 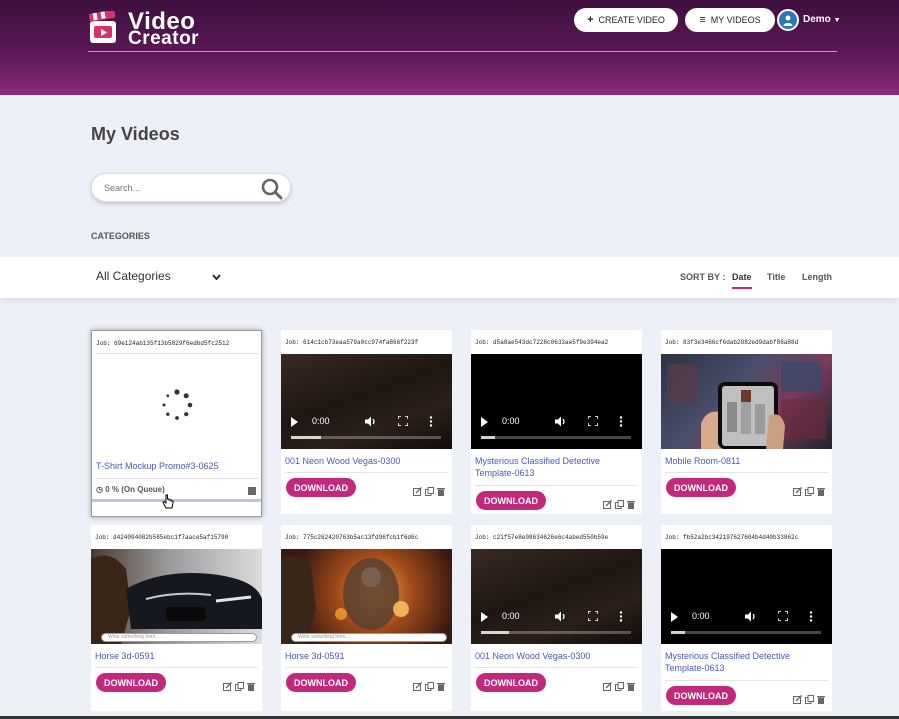 I want to click on user-menu: Demo ▼, so click(x=822, y=19).